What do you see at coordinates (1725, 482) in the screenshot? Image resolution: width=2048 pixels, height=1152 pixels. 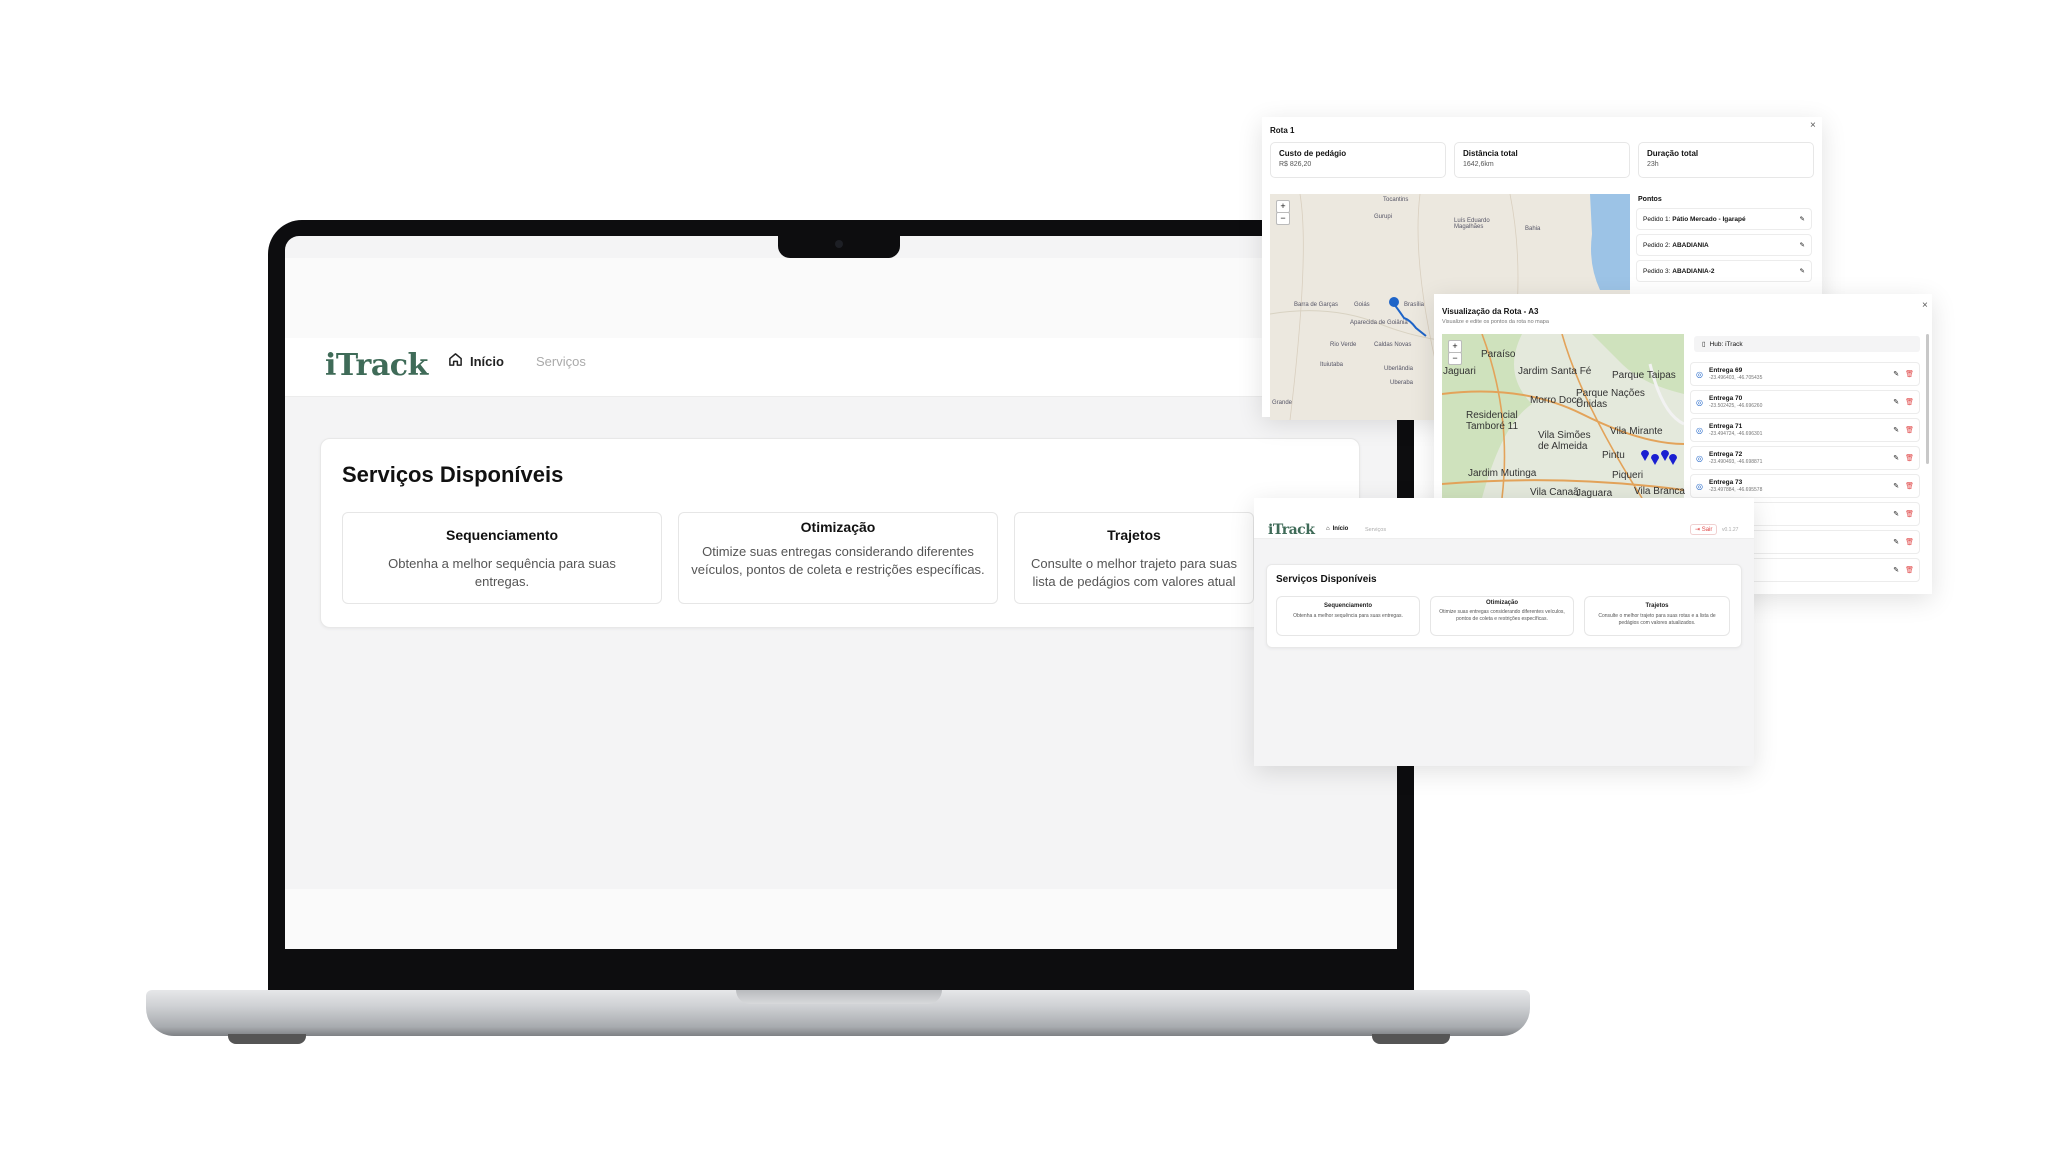 I see `entry-name: Entrega 73` at bounding box center [1725, 482].